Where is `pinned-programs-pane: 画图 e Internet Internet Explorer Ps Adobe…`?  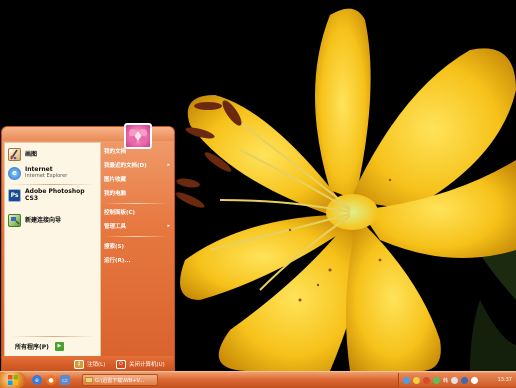
pinned-programs-pane: 画图 e Internet Internet Explorer Ps Adobe… is located at coordinates (52, 249).